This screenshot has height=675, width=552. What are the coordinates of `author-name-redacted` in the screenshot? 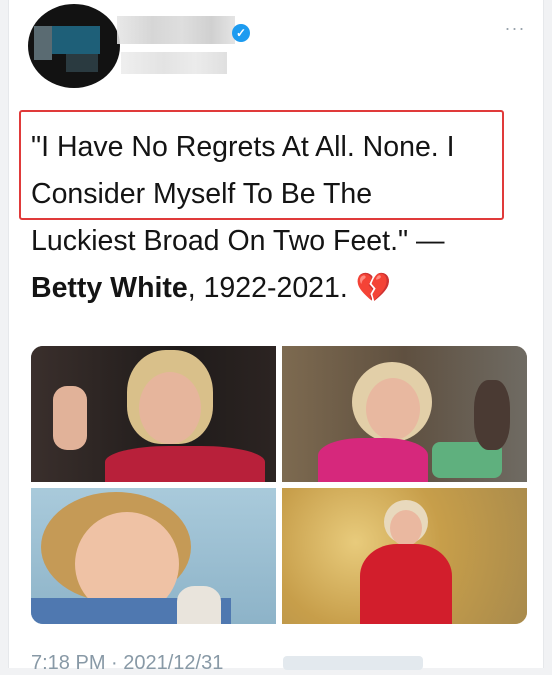 It's located at (176, 30).